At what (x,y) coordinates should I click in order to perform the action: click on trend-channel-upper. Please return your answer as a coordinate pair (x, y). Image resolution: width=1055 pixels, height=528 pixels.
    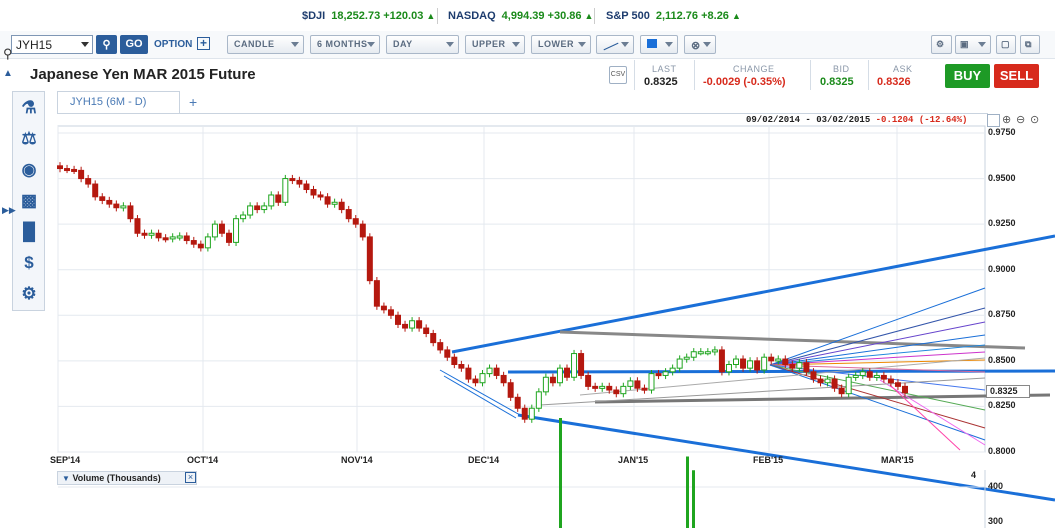
    Looking at the image, I should click on (753, 294).